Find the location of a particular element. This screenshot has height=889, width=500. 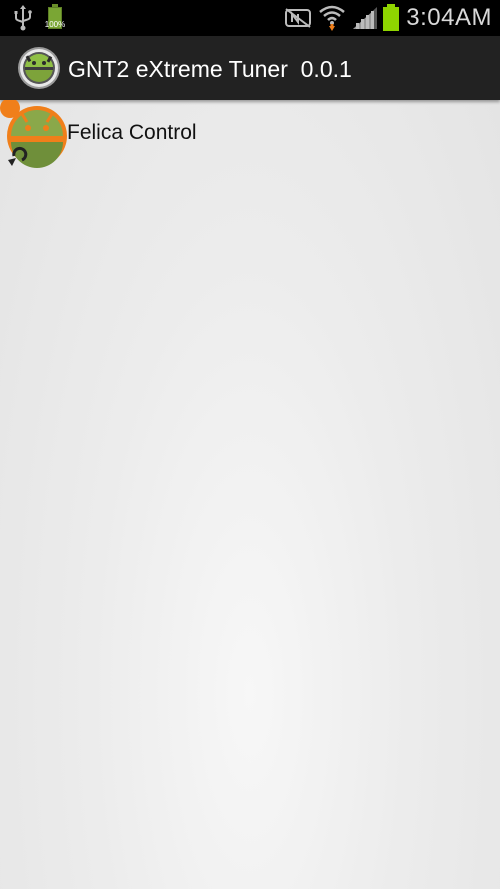

battery-percent-label: 100% is located at coordinates (55, 24).